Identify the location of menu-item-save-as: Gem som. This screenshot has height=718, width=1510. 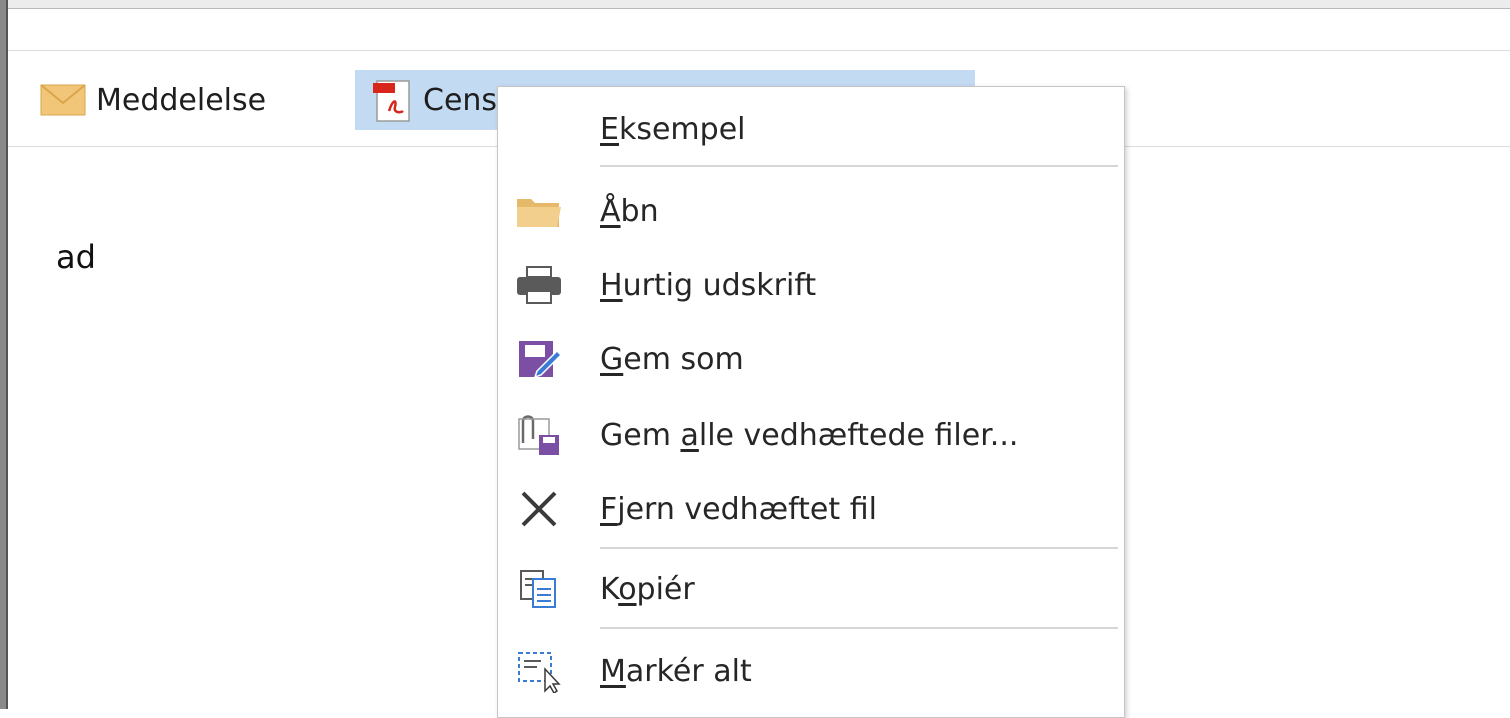
(811, 359).